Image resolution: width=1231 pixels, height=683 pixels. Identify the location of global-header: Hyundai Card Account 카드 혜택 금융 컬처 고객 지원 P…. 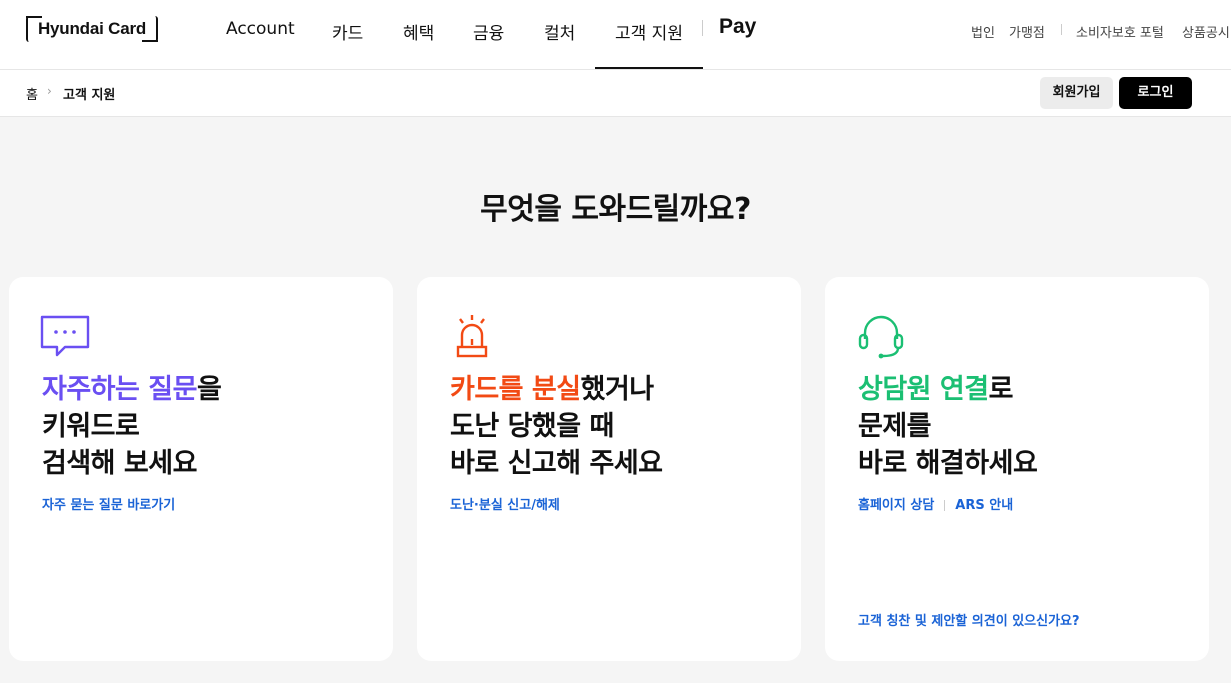
(615, 35).